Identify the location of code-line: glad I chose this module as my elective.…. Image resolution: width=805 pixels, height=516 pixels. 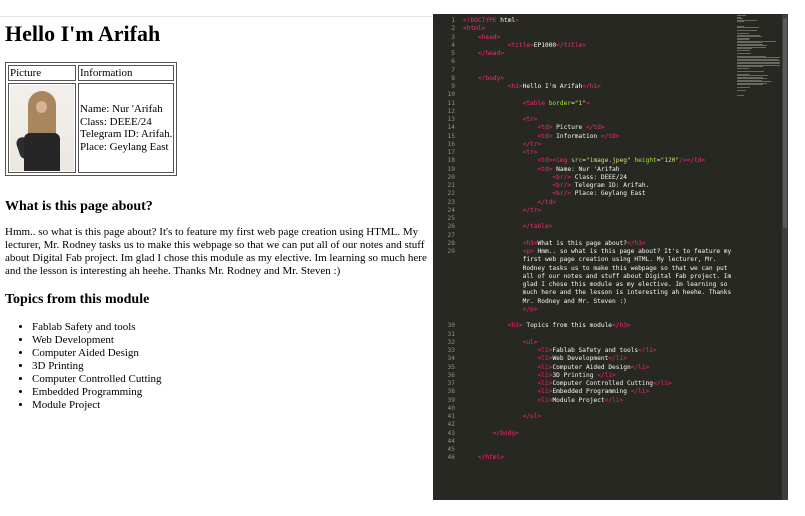
(595, 284).